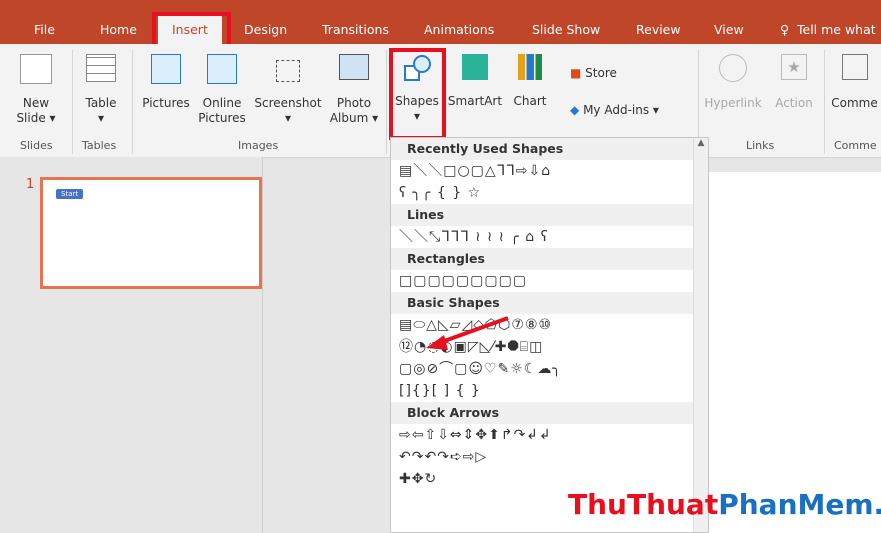 This screenshot has height=533, width=881. Describe the element at coordinates (151, 233) in the screenshot. I see `slide-thumbnail: Start` at that location.